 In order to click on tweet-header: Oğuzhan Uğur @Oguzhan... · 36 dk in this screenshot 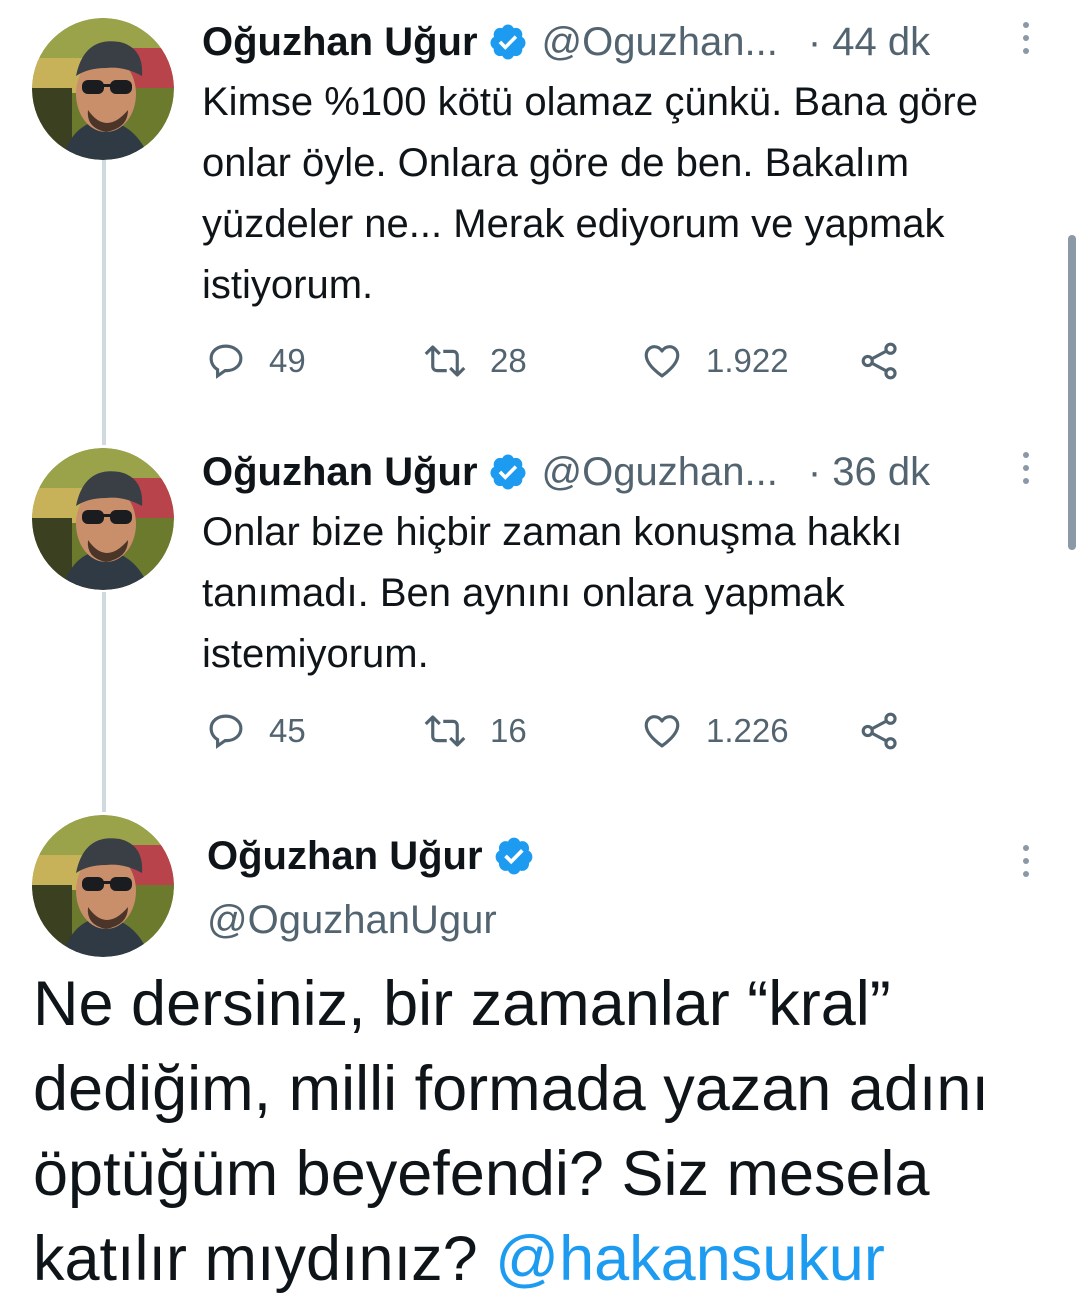, I will do `click(566, 472)`.